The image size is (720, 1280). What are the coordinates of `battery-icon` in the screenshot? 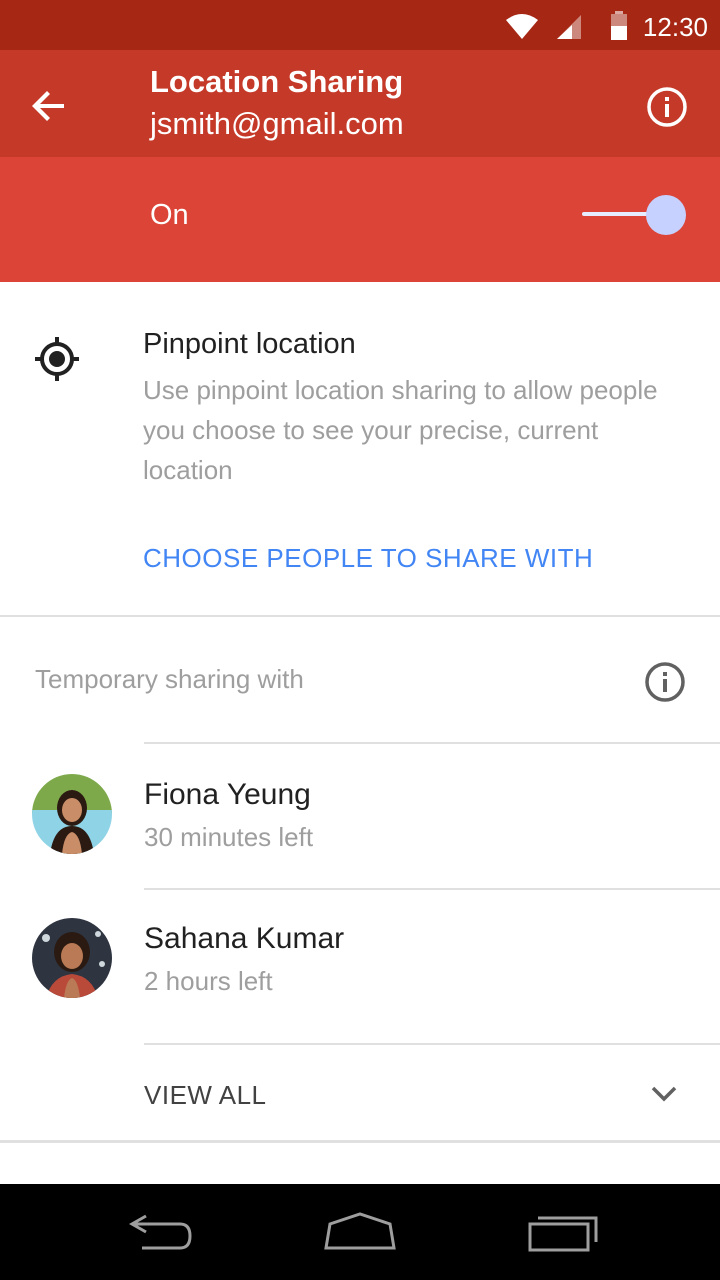 It's located at (619, 25).